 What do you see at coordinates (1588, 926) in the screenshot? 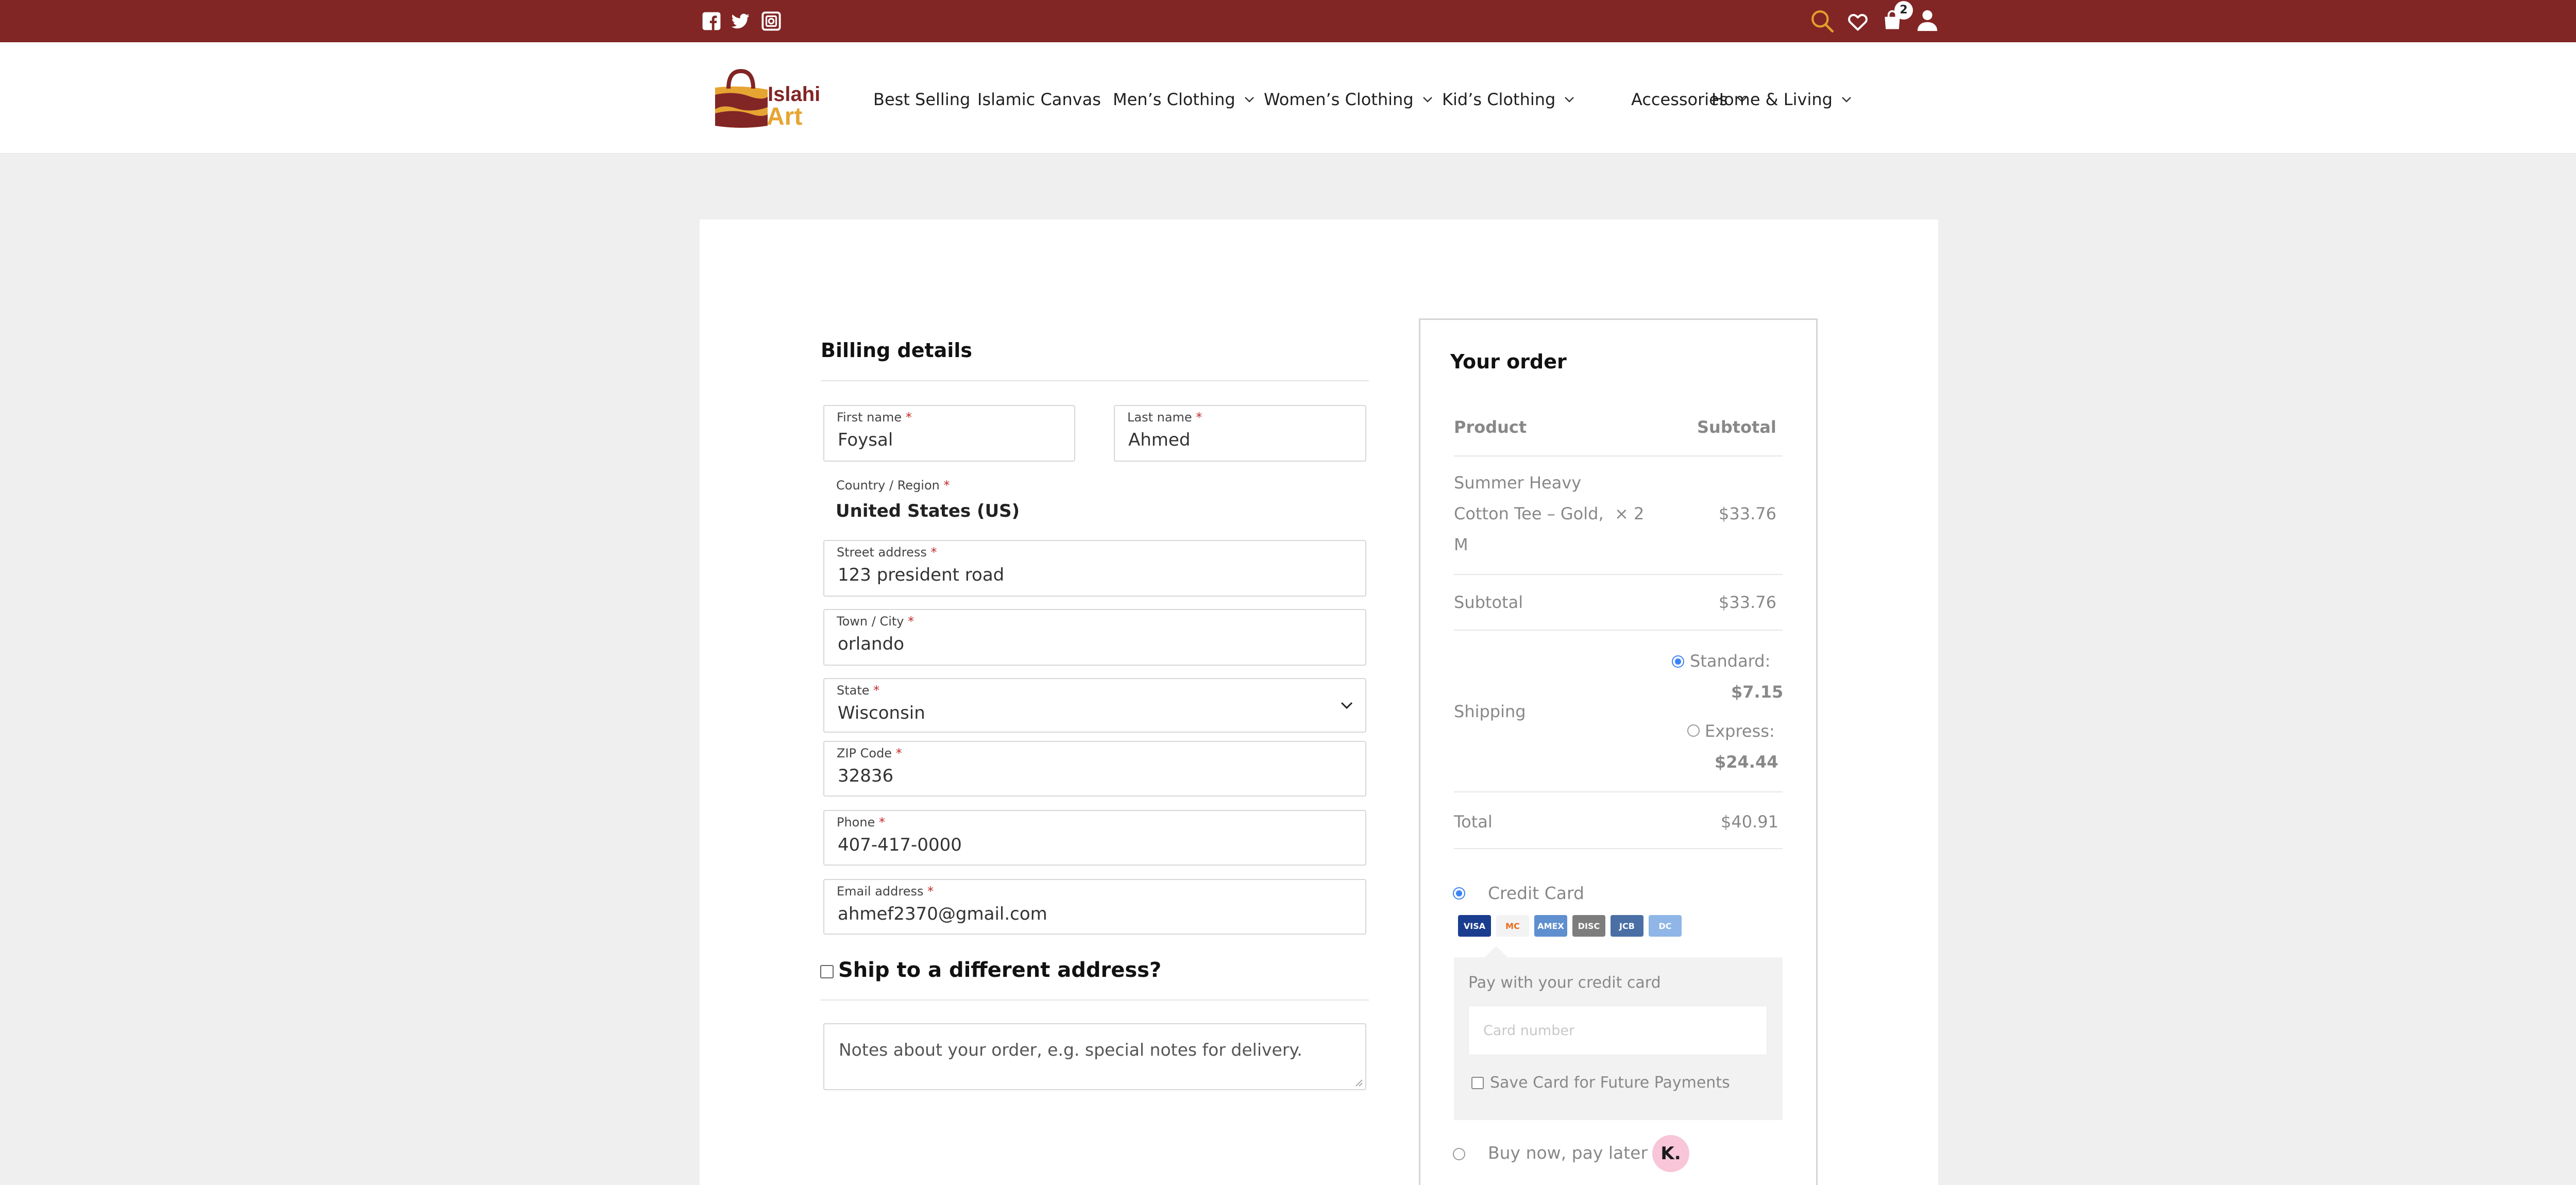
I see `discover-icon: DISC` at bounding box center [1588, 926].